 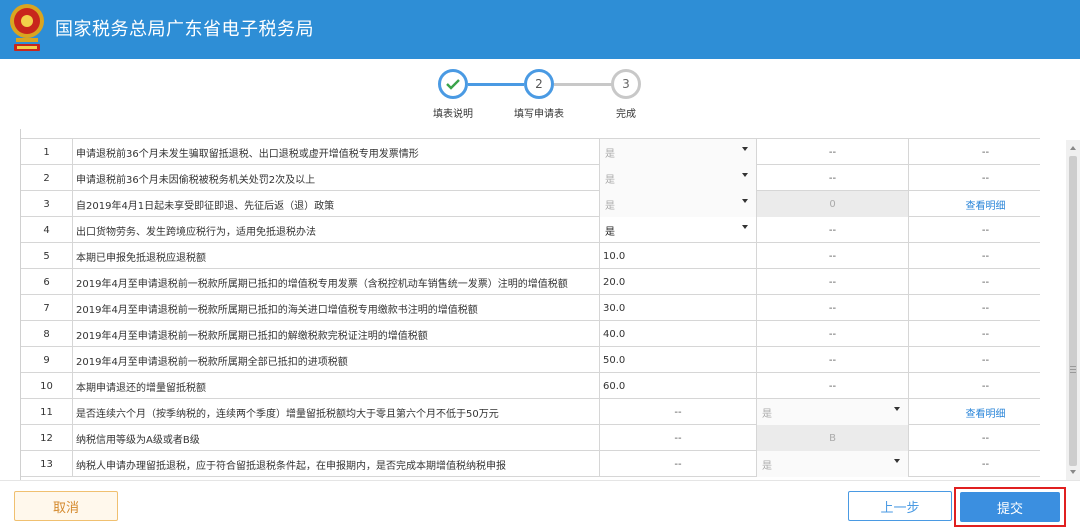 I want to click on row-number: 1, so click(x=47, y=152).